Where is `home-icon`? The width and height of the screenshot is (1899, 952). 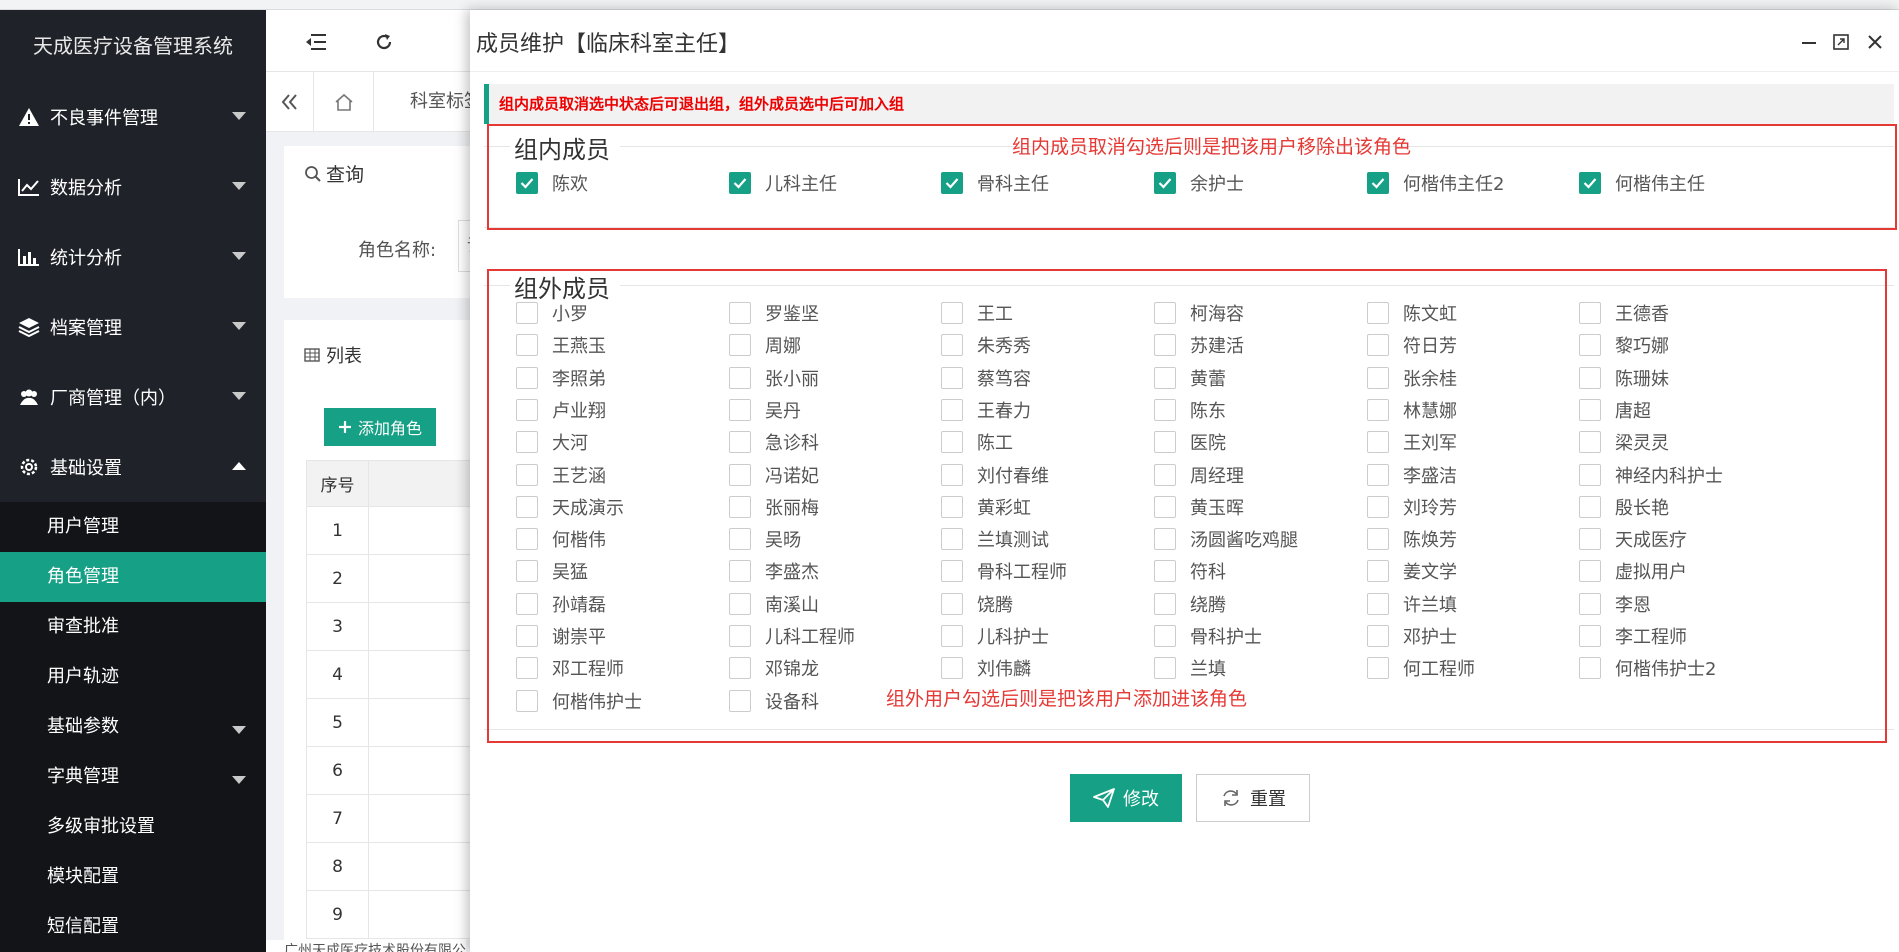 home-icon is located at coordinates (344, 102).